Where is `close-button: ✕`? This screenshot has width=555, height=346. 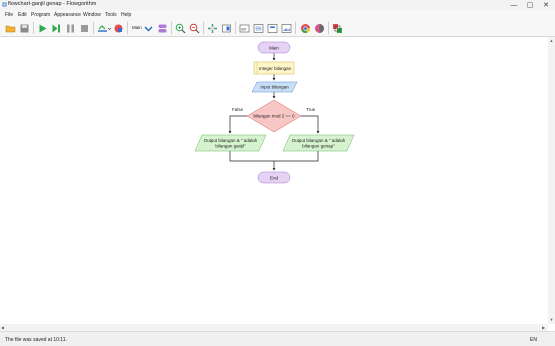
close-button: ✕ is located at coordinates (546, 5).